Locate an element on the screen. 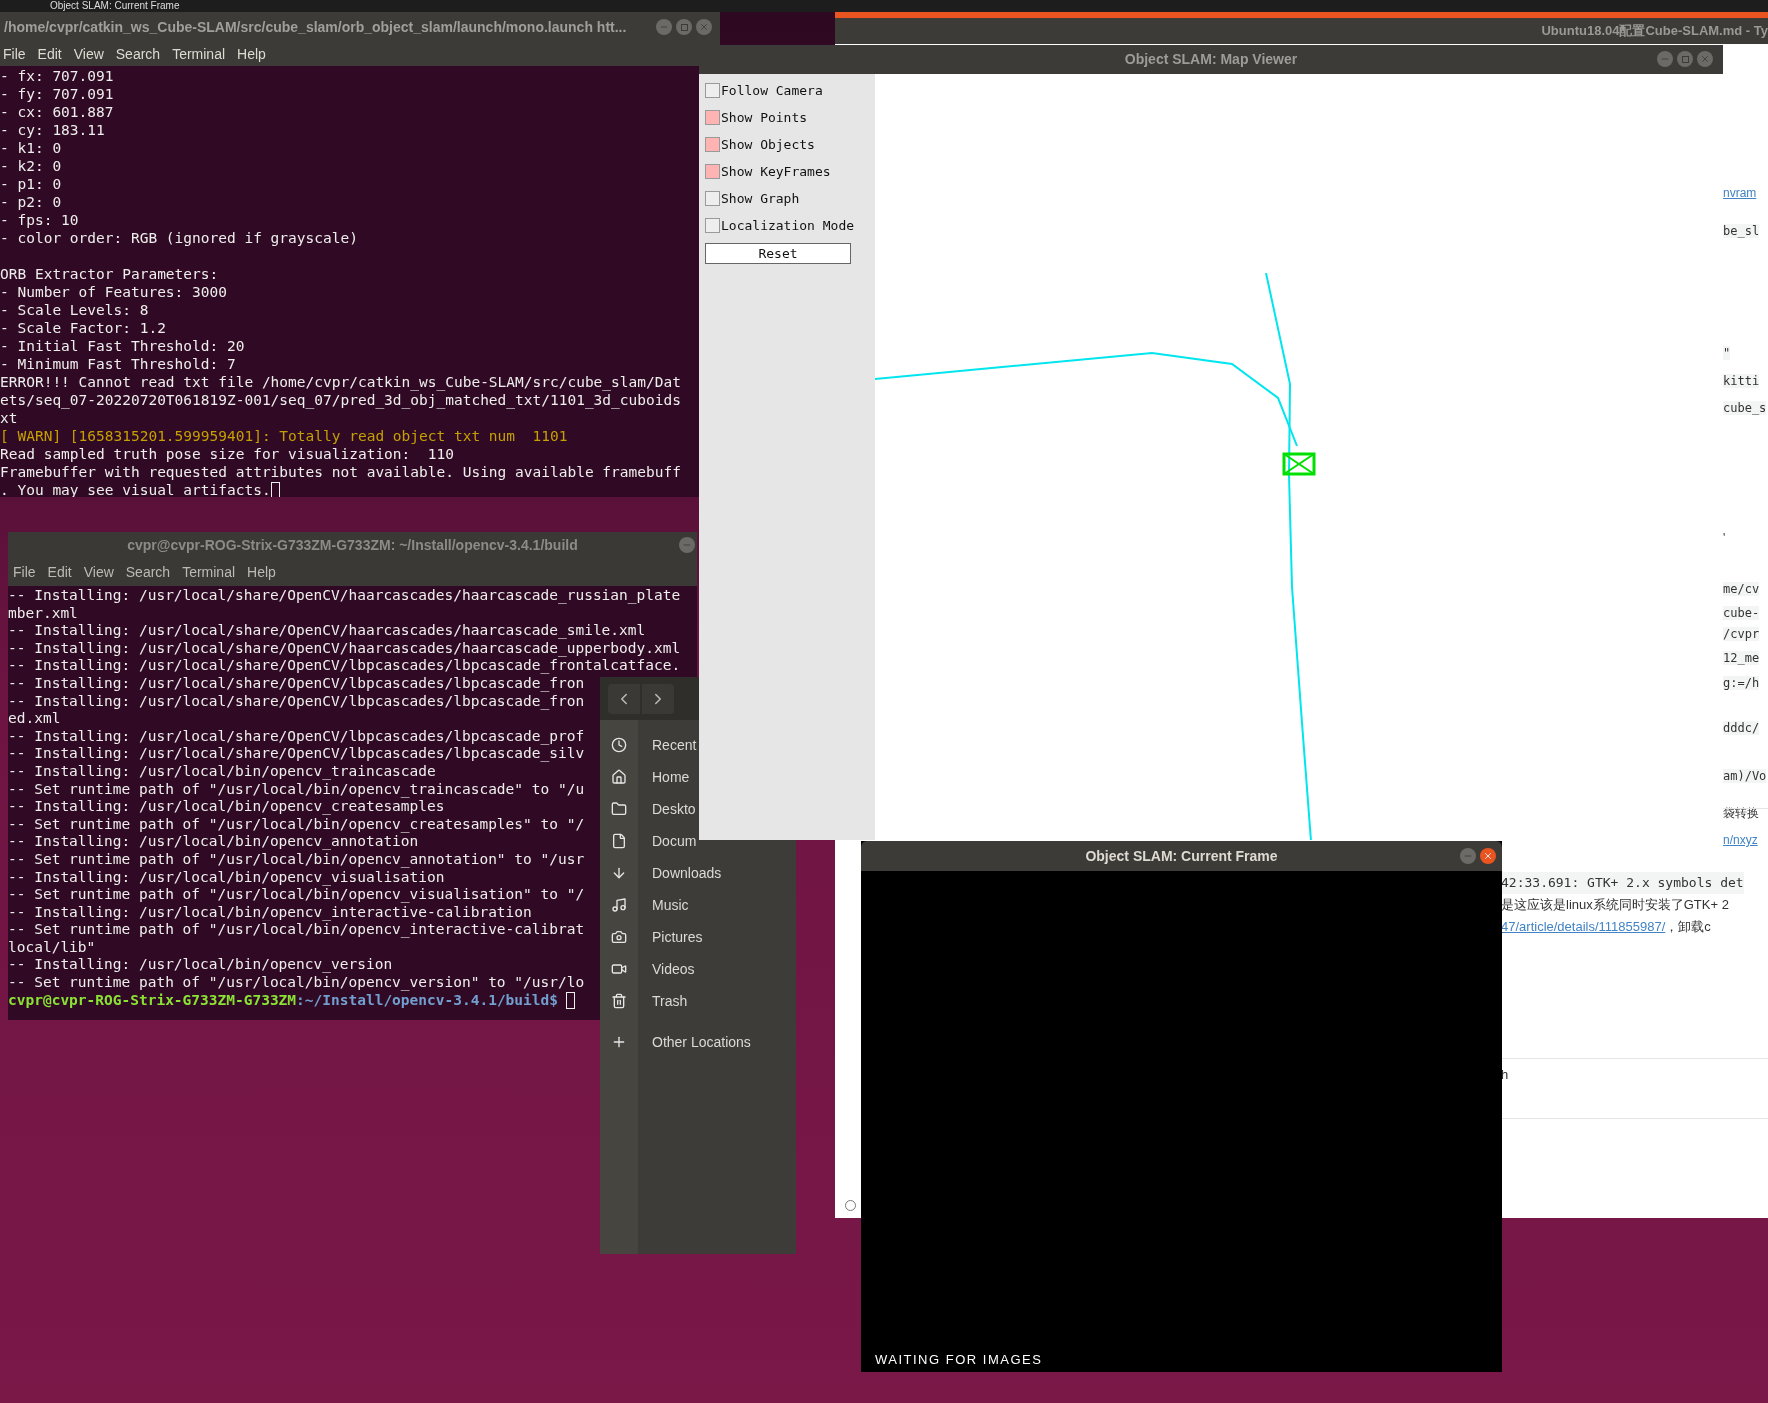 This screenshot has width=1768, height=1403. text: h is located at coordinates (1505, 1074).